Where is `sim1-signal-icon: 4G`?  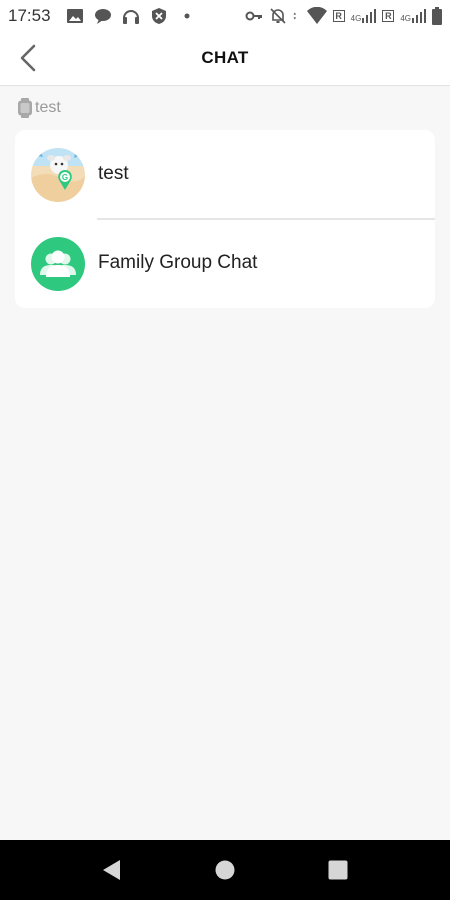
sim1-signal-icon: 4G is located at coordinates (364, 16).